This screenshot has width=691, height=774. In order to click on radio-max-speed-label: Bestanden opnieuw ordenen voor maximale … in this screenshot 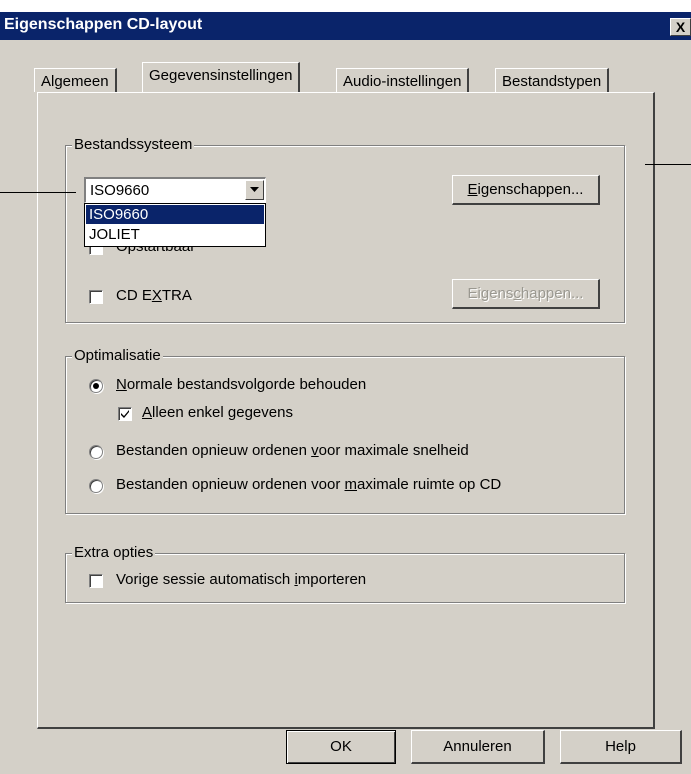, I will do `click(292, 450)`.